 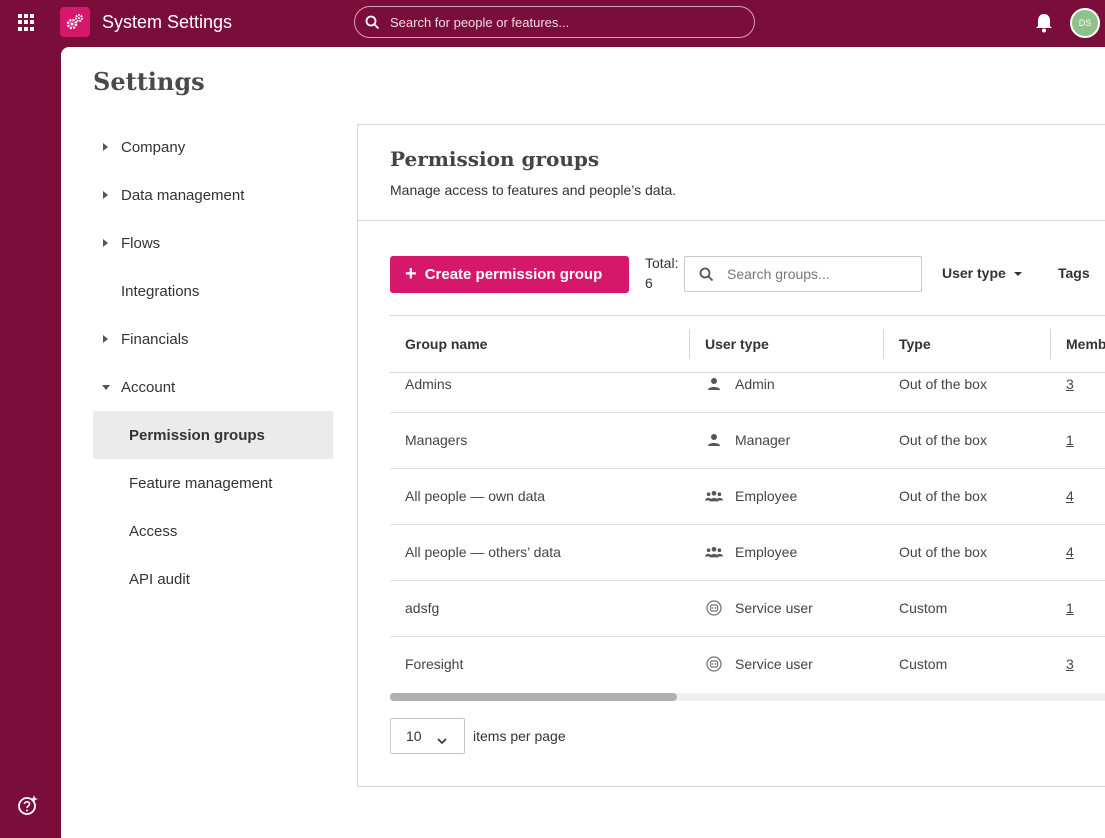 I want to click on total-value: 6, so click(x=649, y=283).